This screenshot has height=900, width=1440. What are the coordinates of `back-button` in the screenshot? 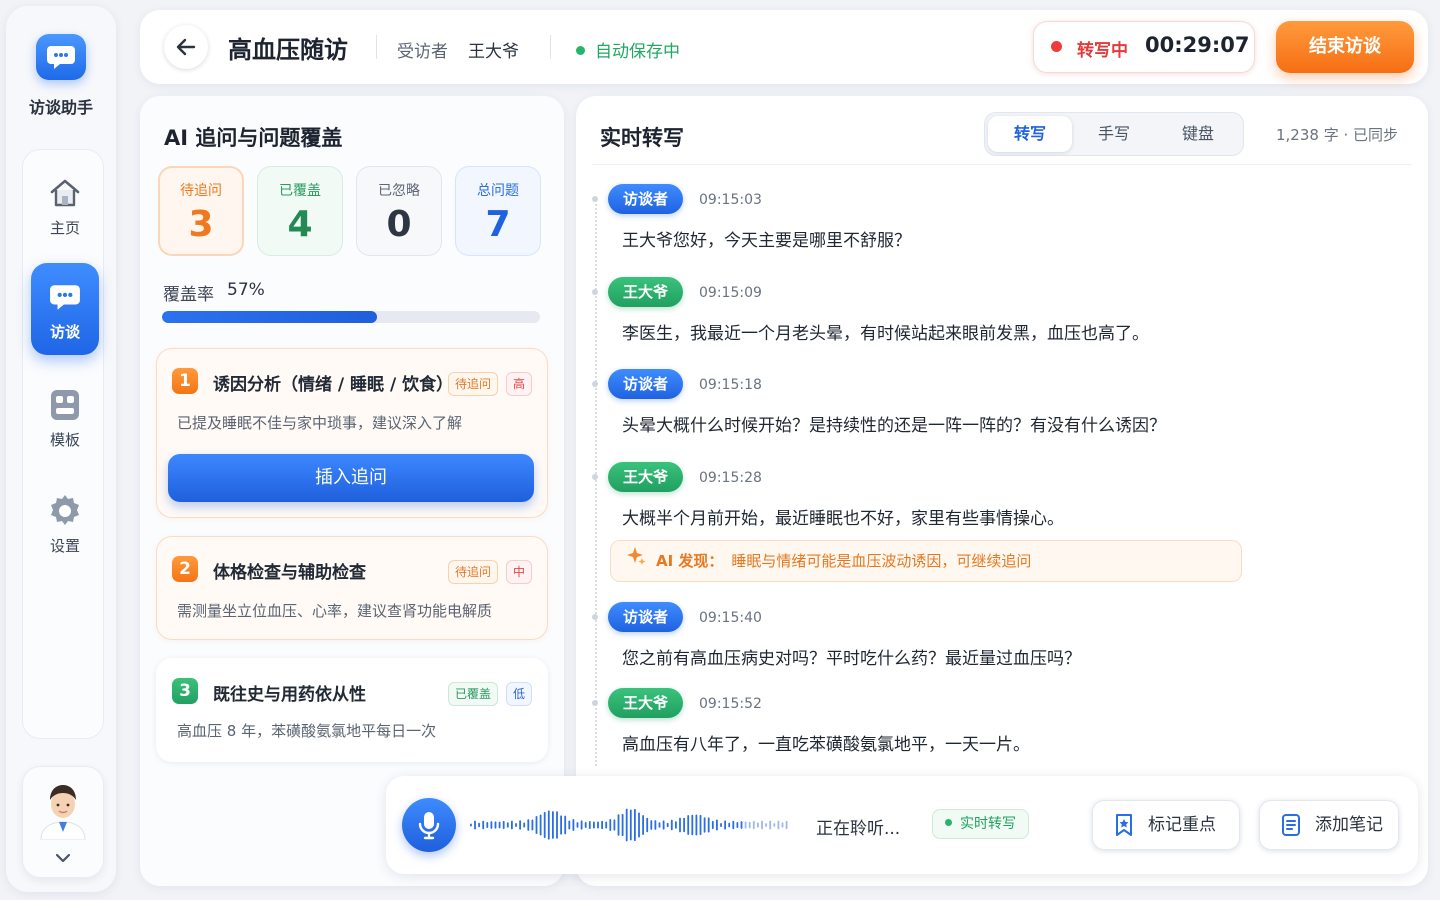 It's located at (186, 47).